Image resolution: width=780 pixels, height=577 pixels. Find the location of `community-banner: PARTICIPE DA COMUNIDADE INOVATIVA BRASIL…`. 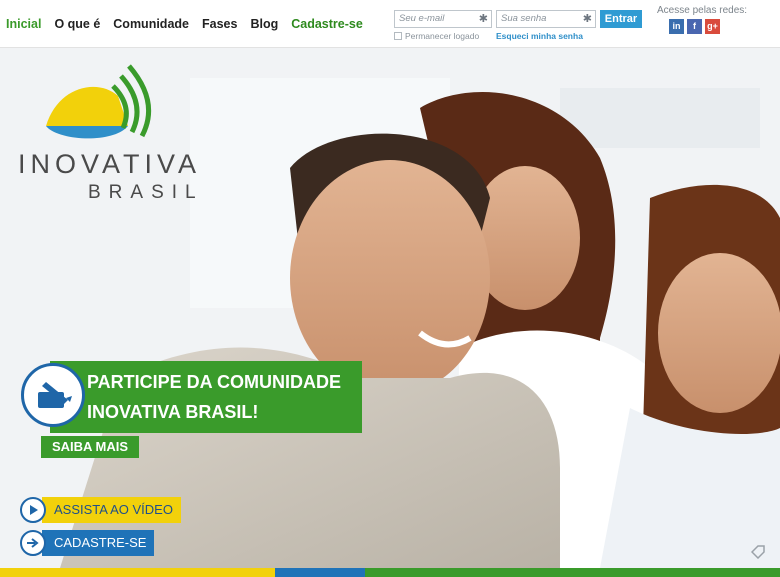

community-banner: PARTICIPE DA COMUNIDADE INOVATIVA BRASIL… is located at coordinates (206, 397).